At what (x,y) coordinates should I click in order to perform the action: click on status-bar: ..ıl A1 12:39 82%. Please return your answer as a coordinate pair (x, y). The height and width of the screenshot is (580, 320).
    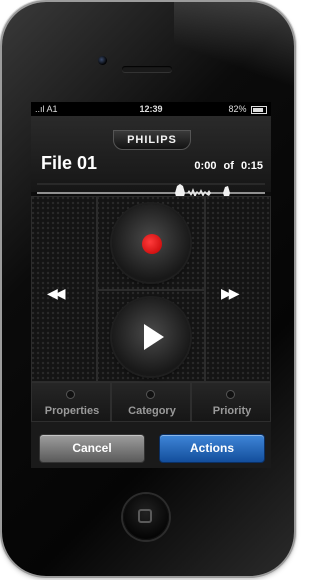
    Looking at the image, I should click on (151, 109).